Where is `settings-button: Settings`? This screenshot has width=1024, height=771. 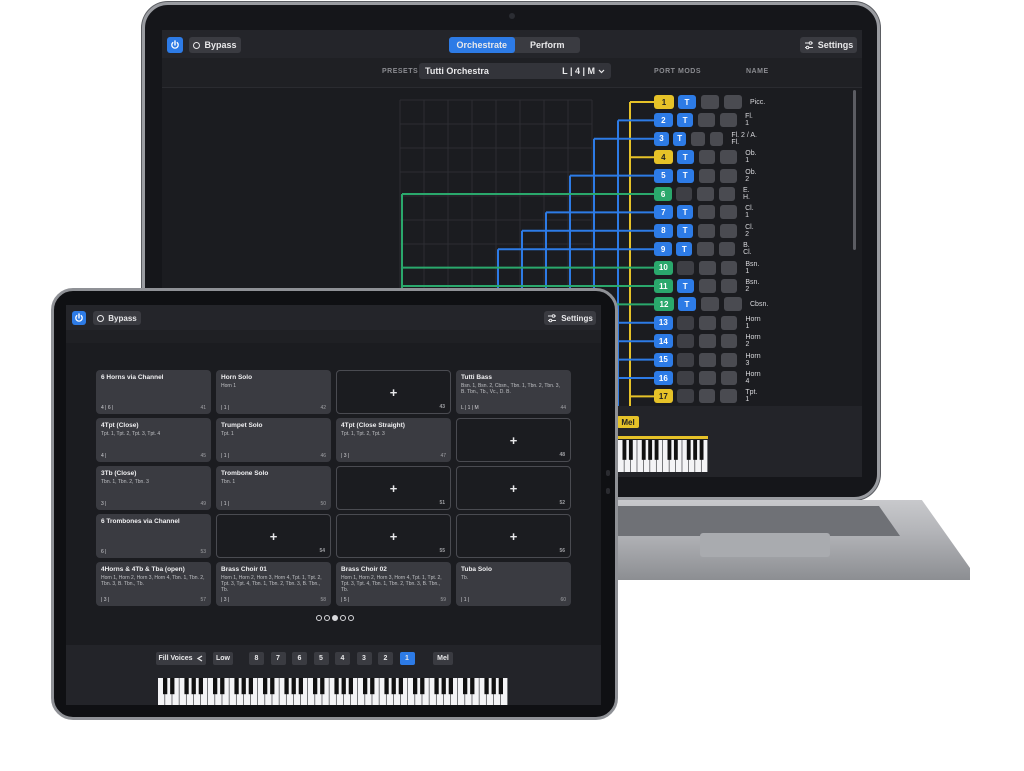 settings-button: Settings is located at coordinates (828, 45).